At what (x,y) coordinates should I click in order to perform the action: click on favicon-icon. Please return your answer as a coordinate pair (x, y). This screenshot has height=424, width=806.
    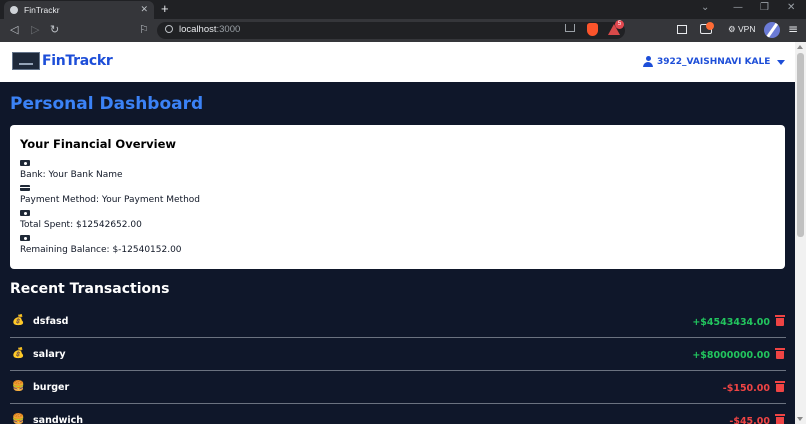
    Looking at the image, I should click on (14, 10).